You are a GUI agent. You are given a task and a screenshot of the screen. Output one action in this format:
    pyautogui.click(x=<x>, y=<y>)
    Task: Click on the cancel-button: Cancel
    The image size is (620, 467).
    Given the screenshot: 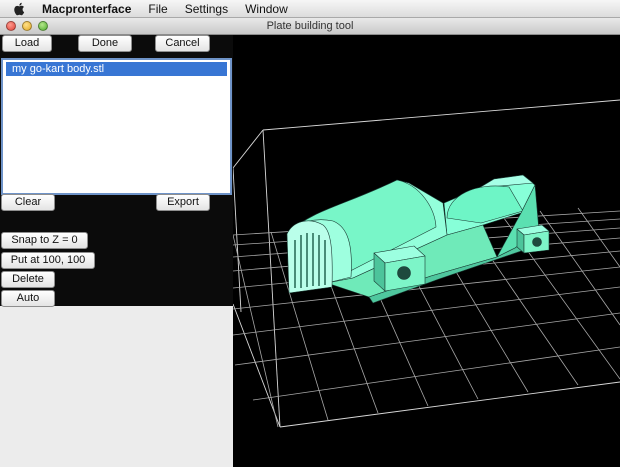 What is the action you would take?
    pyautogui.click(x=182, y=43)
    